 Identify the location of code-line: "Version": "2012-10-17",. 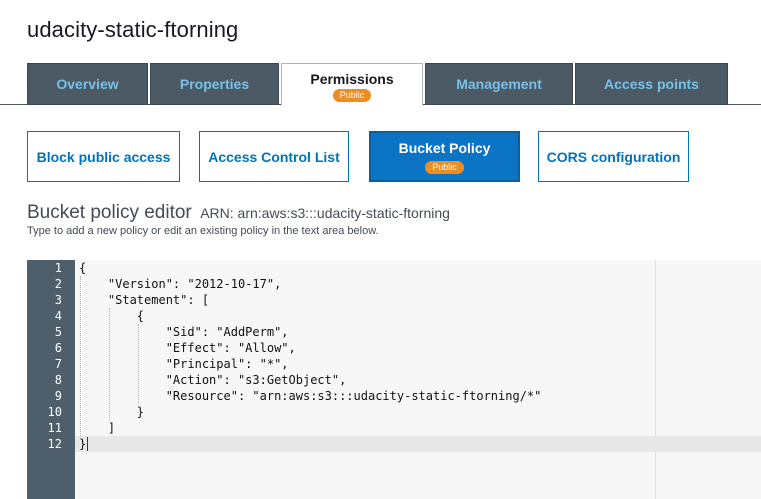
(180, 284).